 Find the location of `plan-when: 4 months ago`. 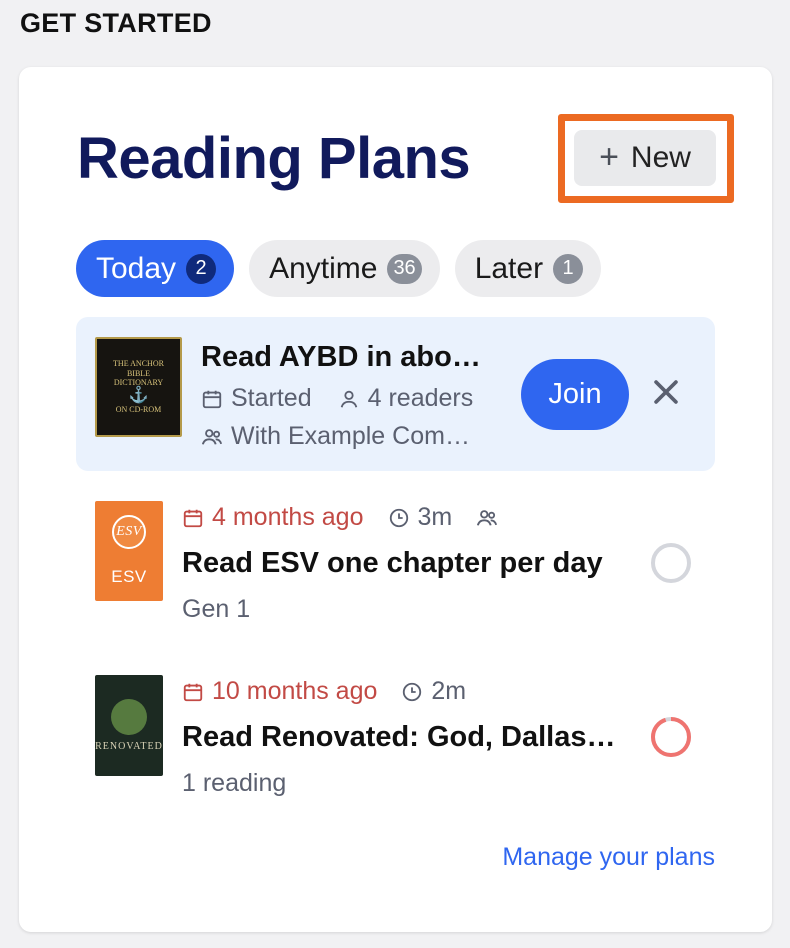

plan-when: 4 months ago is located at coordinates (288, 517).